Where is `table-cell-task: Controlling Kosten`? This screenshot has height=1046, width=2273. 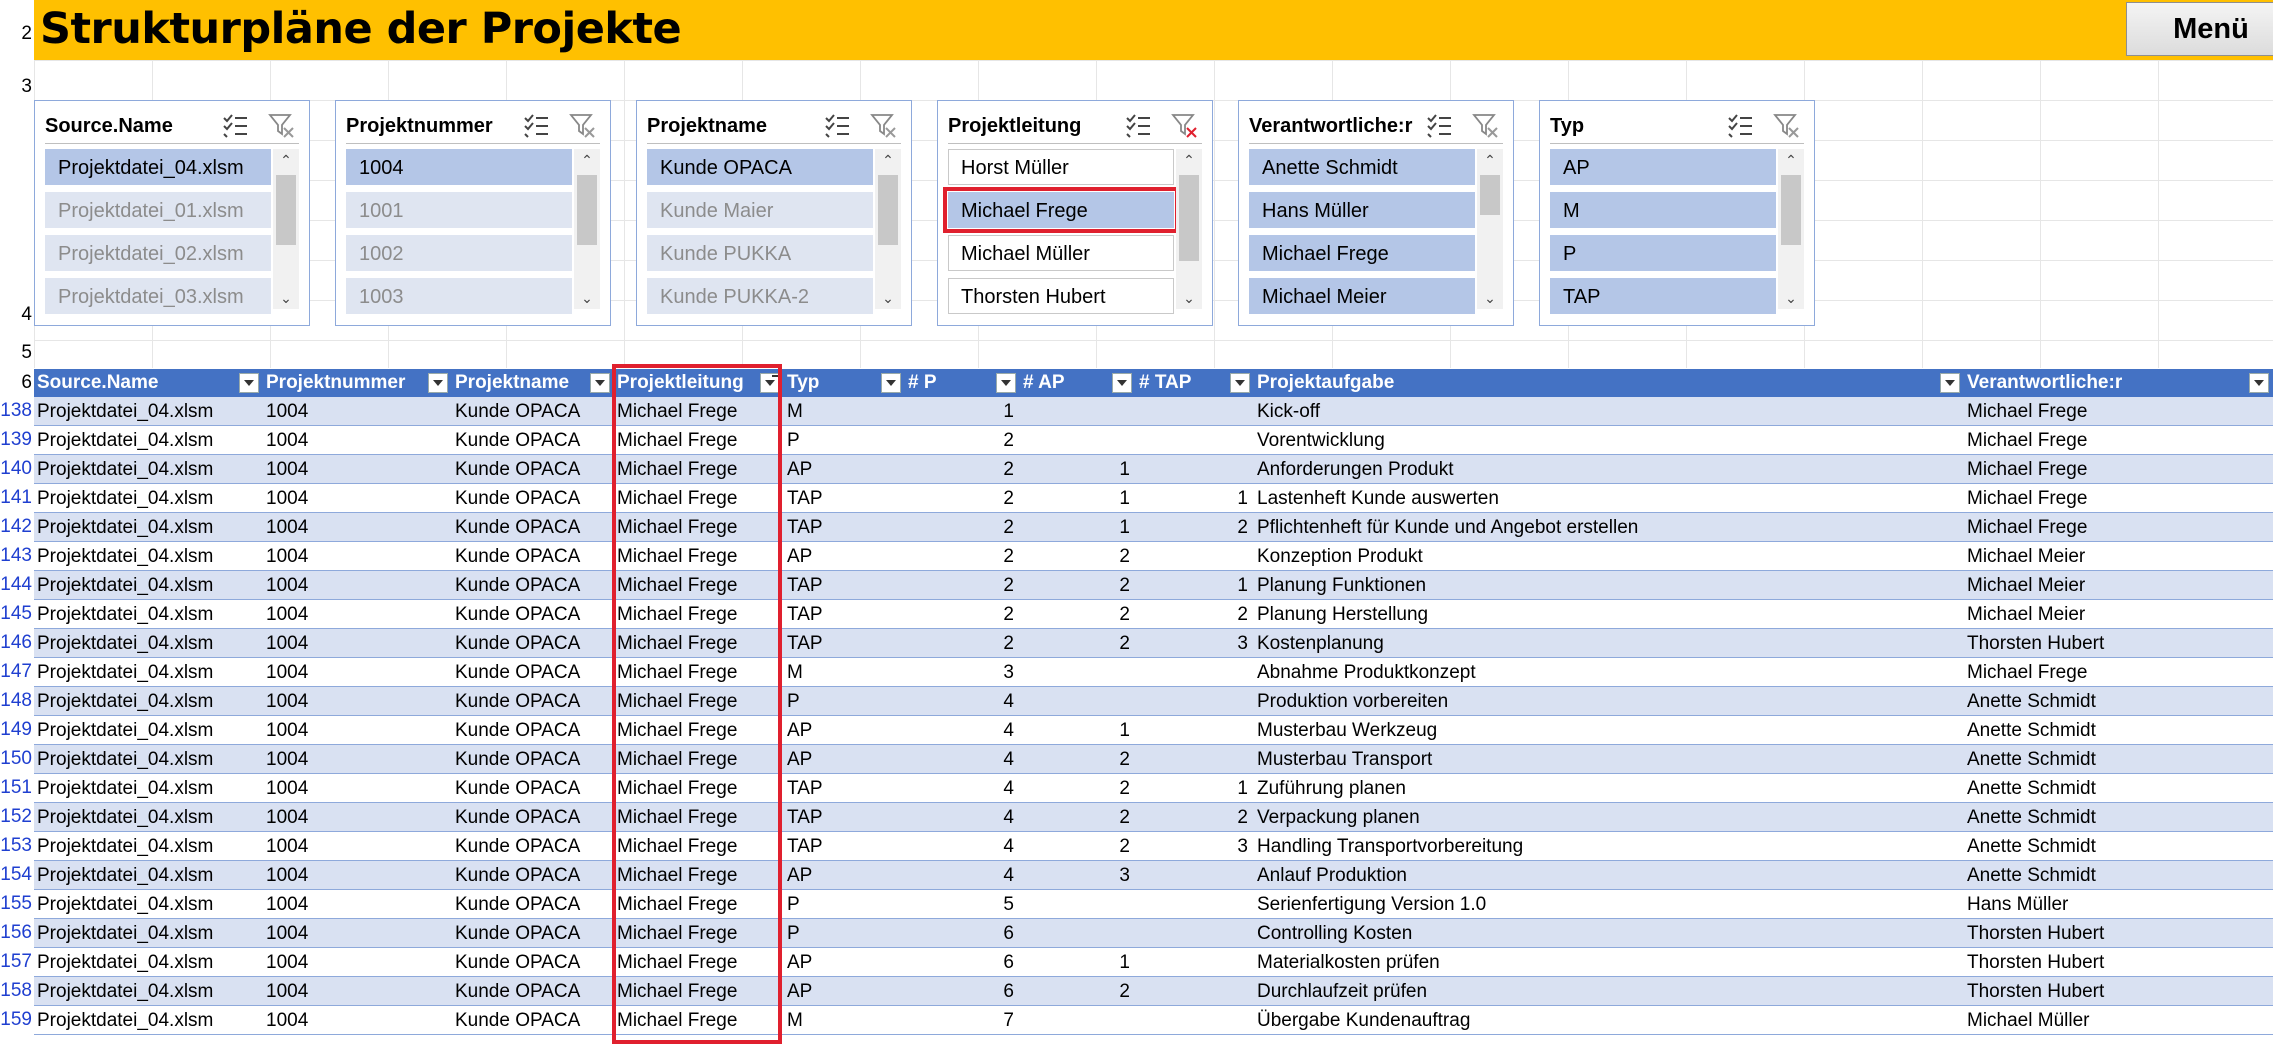
table-cell-task: Controlling Kosten is located at coordinates (1609, 933).